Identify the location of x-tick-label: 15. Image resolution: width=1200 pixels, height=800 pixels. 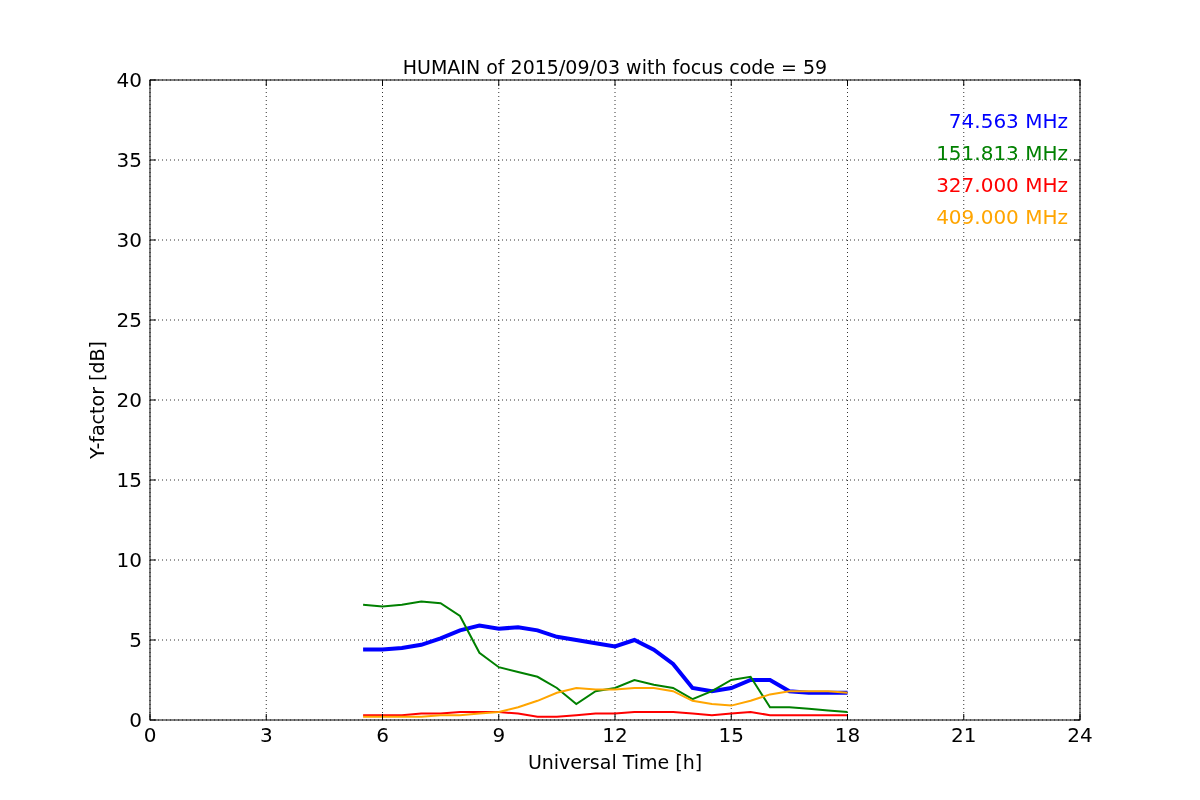
(731, 735).